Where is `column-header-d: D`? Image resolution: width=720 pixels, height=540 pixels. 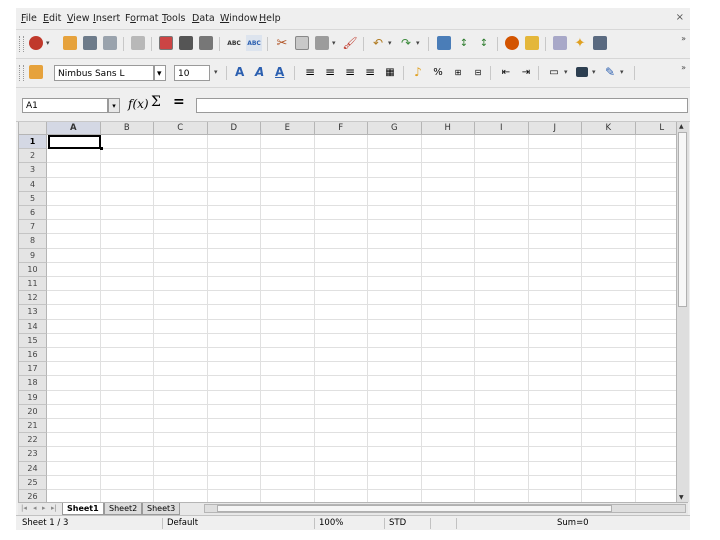
column-header-d: D is located at coordinates (234, 128).